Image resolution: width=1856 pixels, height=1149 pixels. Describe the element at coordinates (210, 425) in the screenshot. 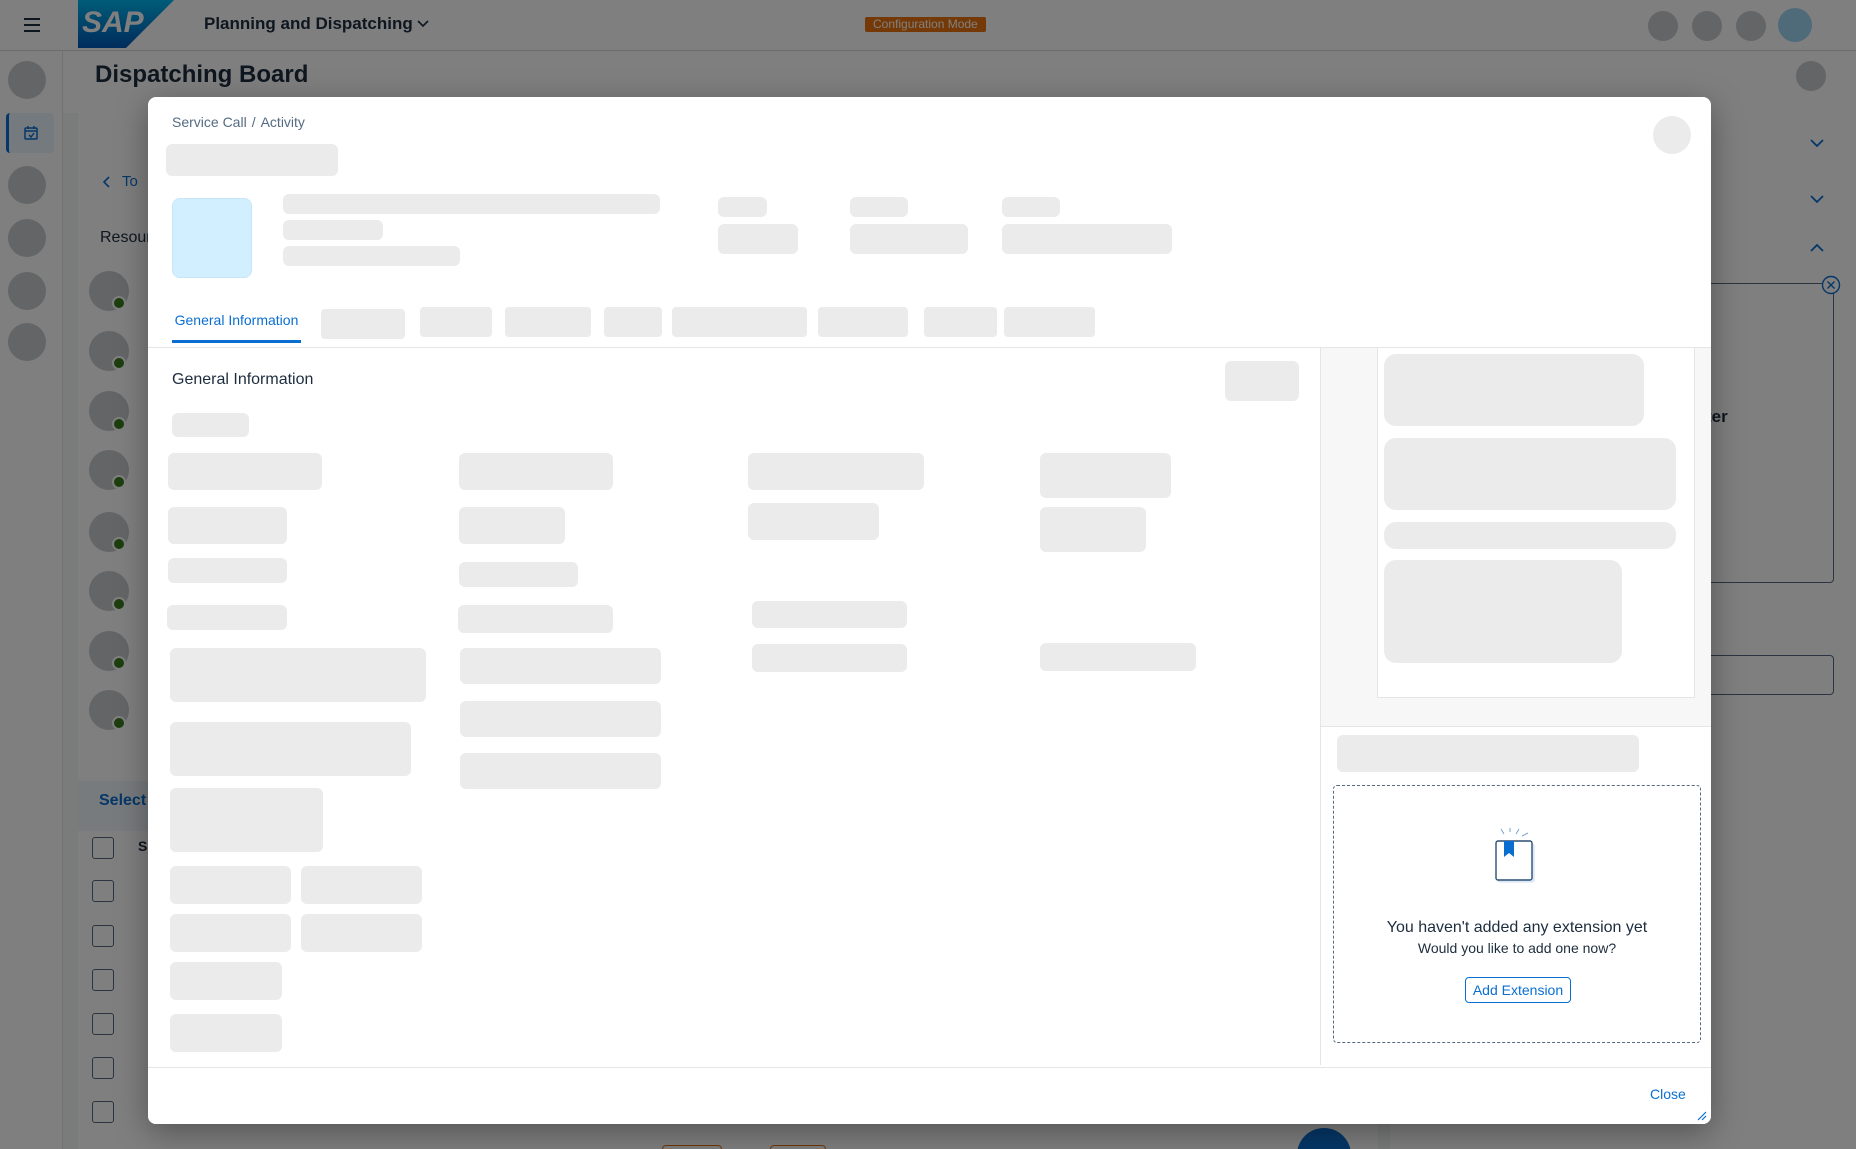

I see `group-title-placeholder` at that location.